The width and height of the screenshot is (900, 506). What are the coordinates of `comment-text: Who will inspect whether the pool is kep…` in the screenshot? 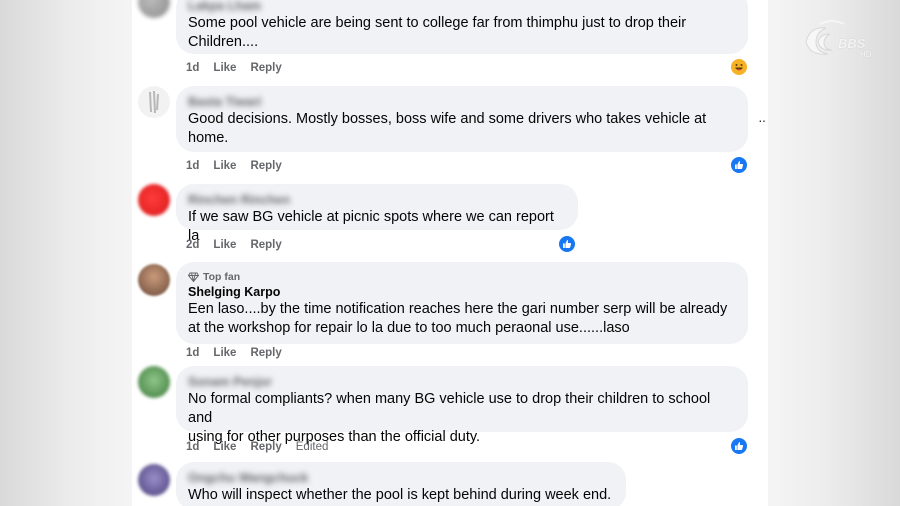 It's located at (400, 495).